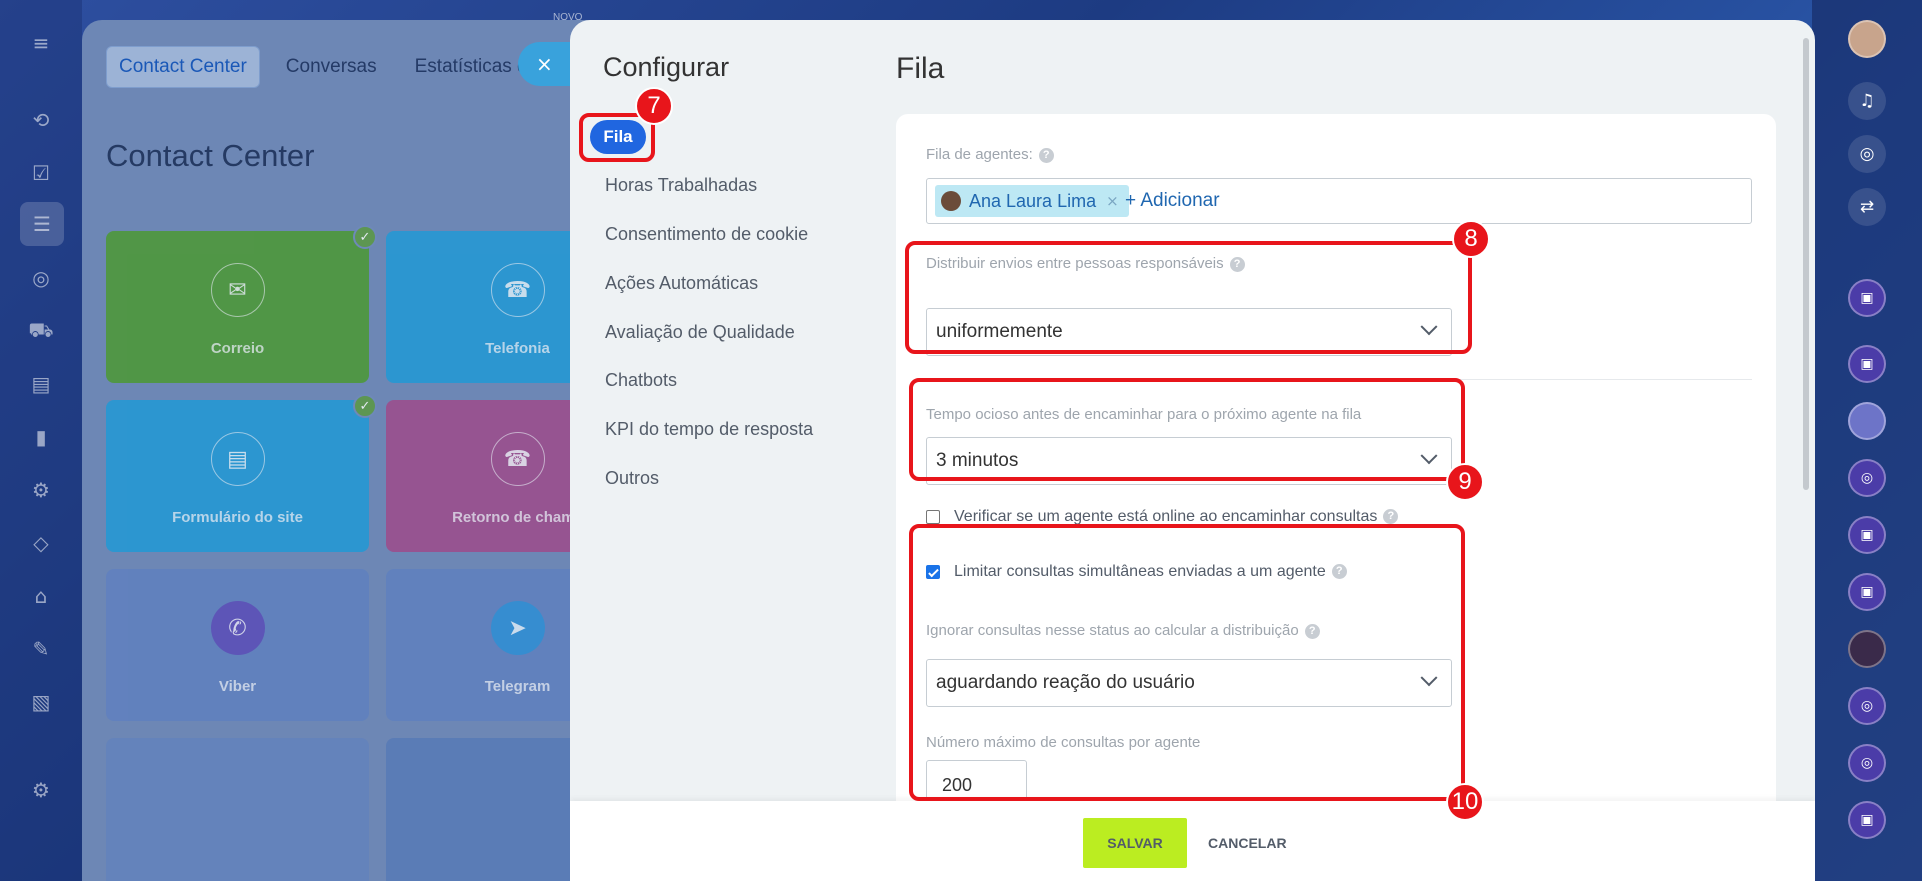 This screenshot has height=881, width=1922. I want to click on page-title: Contact Center, so click(210, 155).